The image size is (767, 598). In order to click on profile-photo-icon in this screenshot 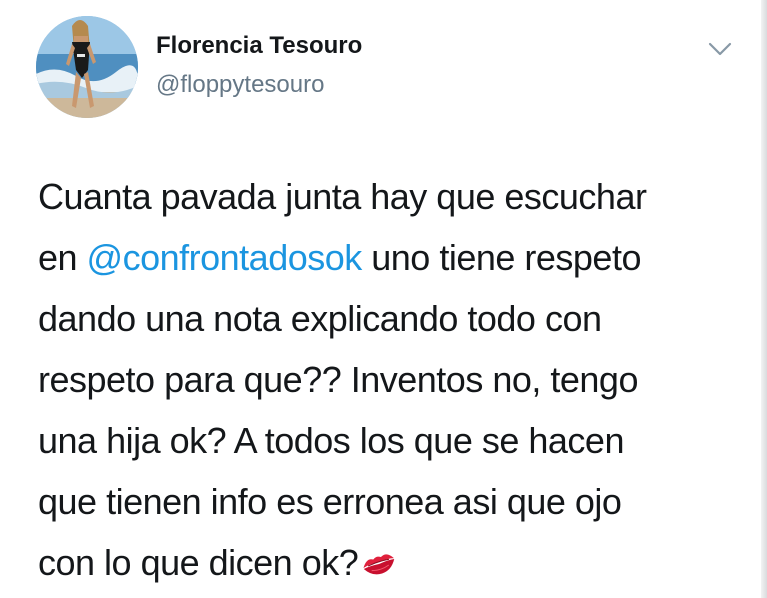, I will do `click(87, 67)`.